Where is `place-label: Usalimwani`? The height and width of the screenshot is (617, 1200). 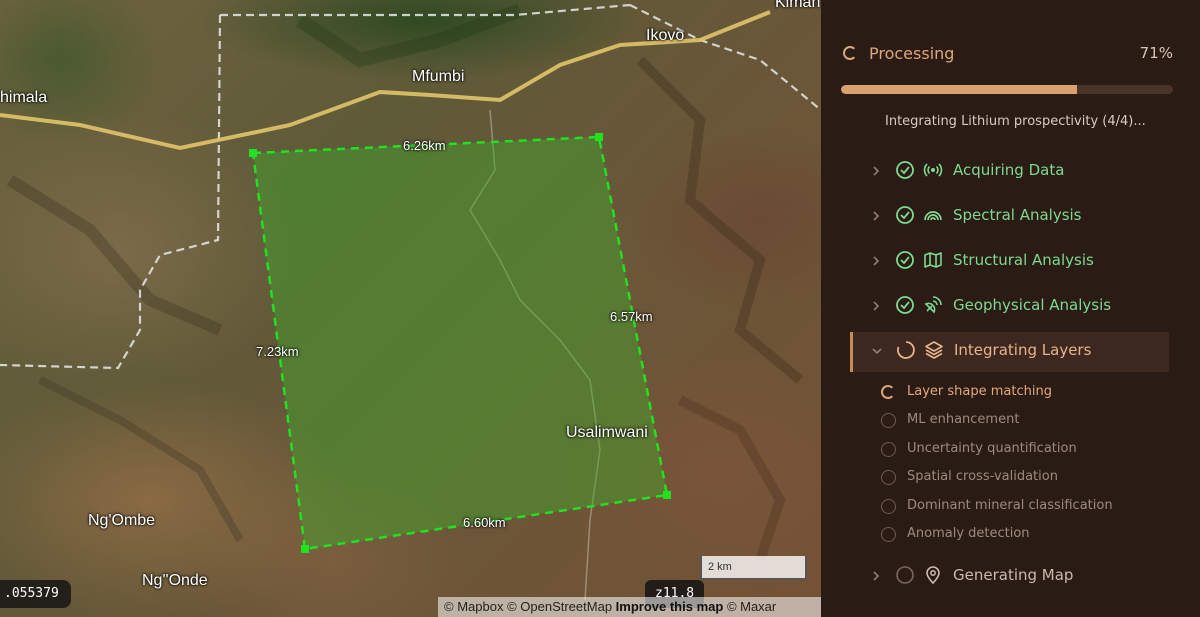
place-label: Usalimwani is located at coordinates (607, 432).